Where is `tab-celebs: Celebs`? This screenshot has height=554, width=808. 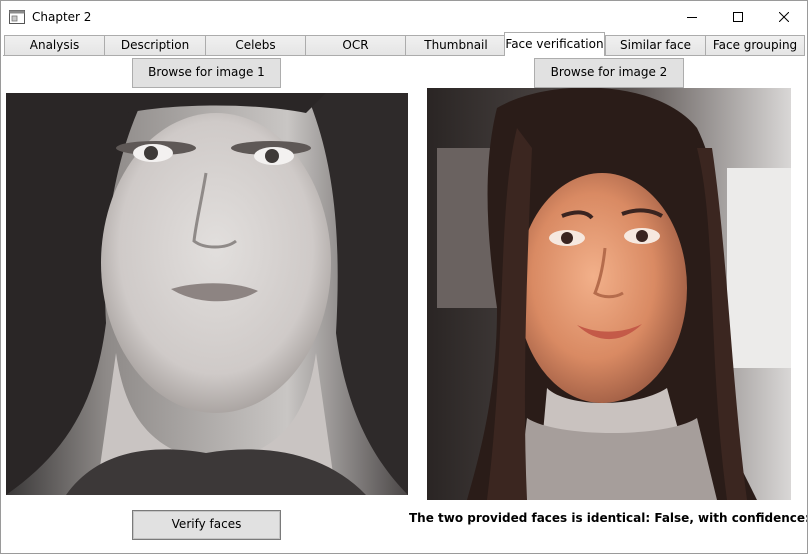
tab-celebs: Celebs is located at coordinates (255, 45).